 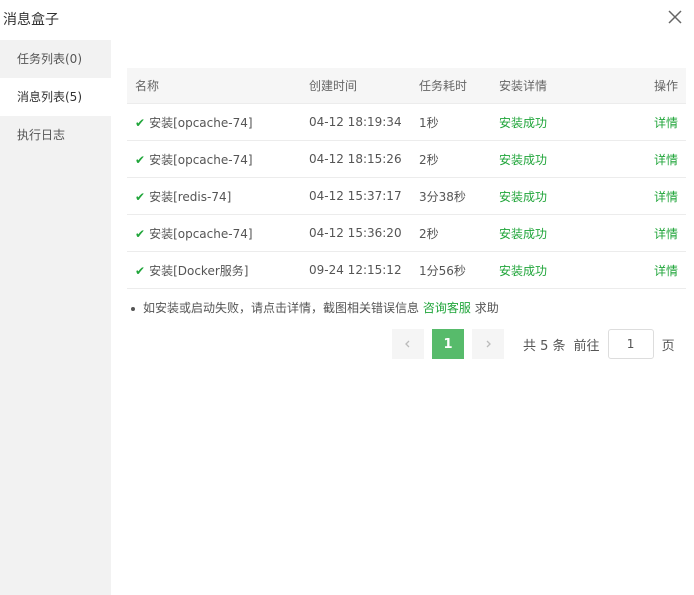 I want to click on task-name: 安装[Docker服务], so click(x=199, y=270).